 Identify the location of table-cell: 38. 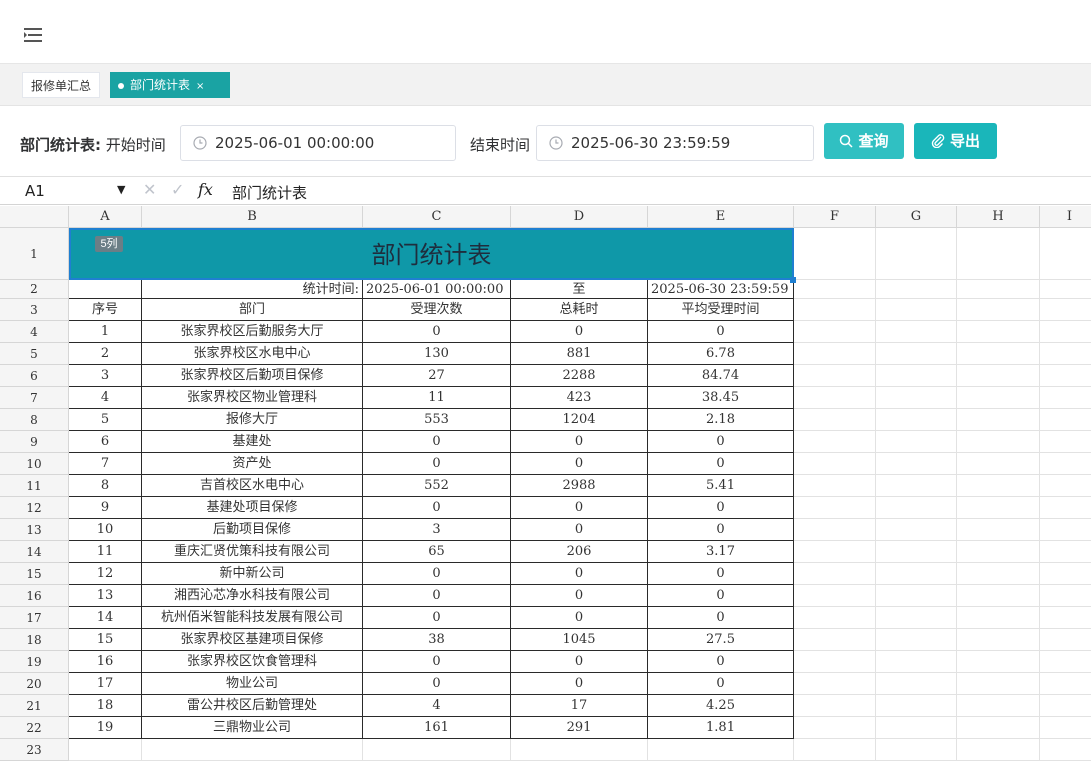
(437, 640).